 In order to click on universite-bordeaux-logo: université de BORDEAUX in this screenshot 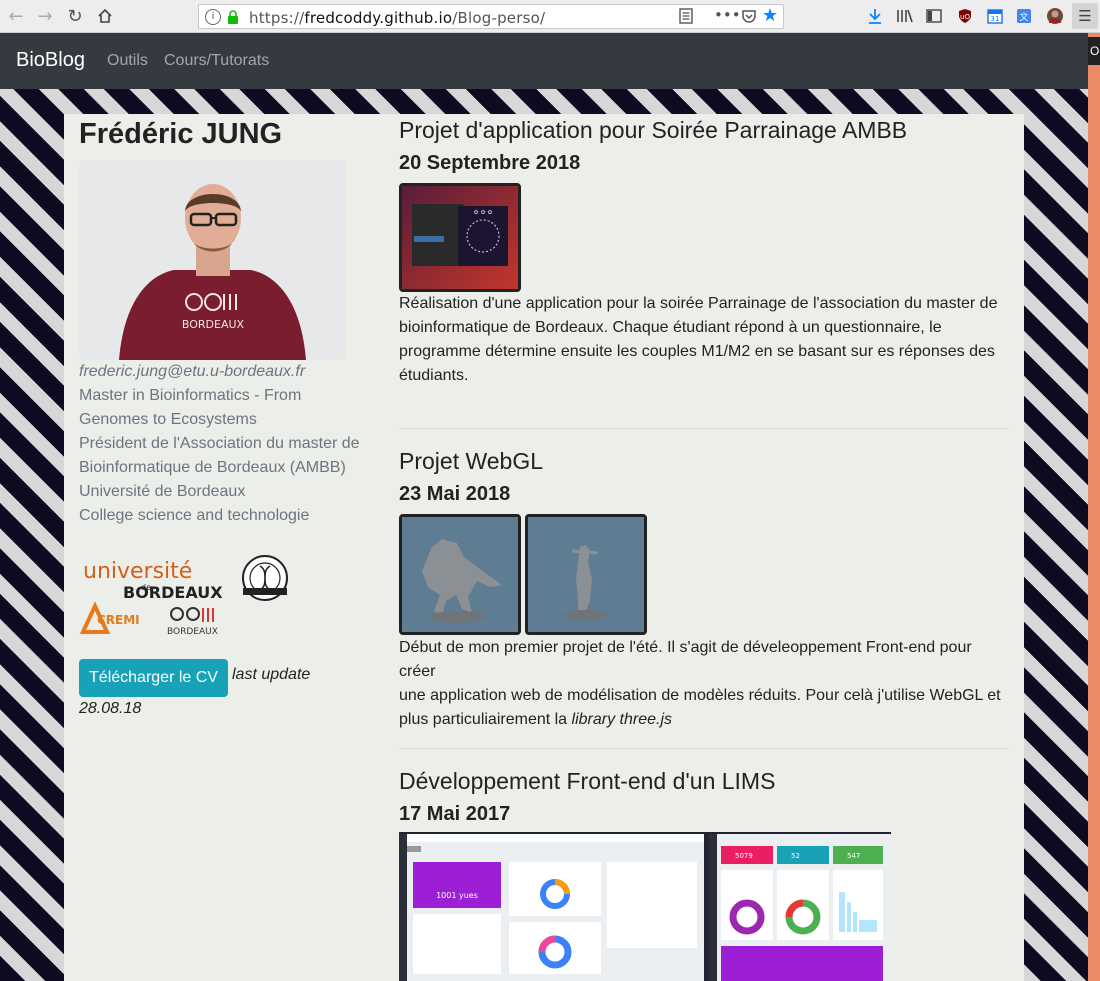, I will do `click(153, 580)`.